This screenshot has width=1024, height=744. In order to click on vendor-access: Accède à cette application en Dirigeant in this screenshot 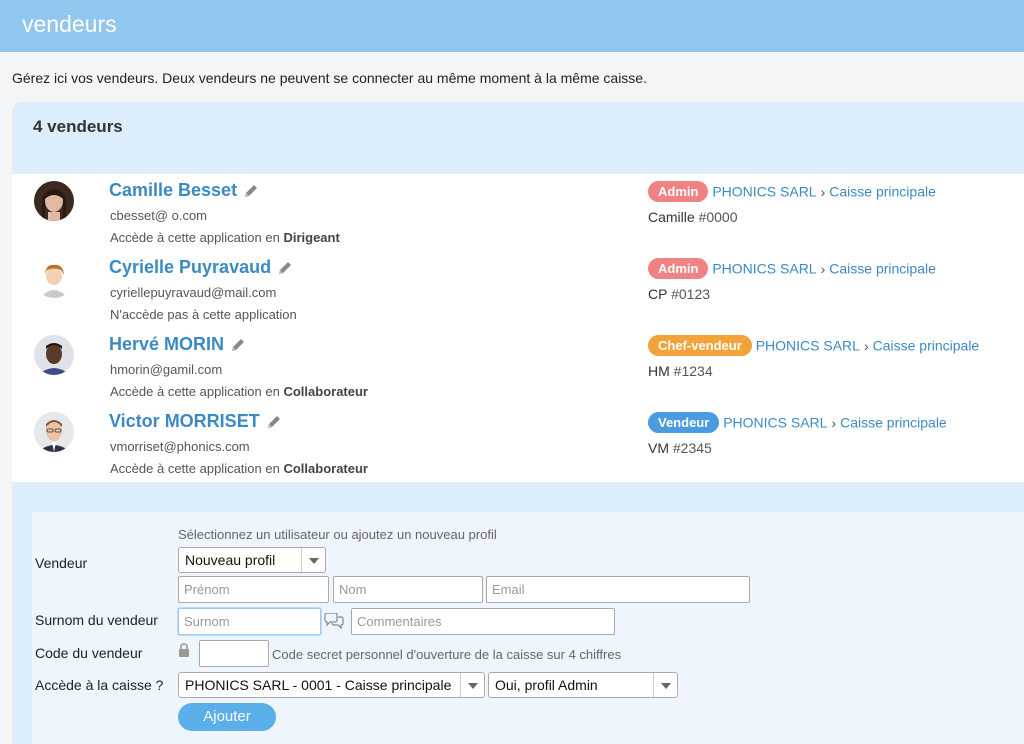, I will do `click(225, 237)`.